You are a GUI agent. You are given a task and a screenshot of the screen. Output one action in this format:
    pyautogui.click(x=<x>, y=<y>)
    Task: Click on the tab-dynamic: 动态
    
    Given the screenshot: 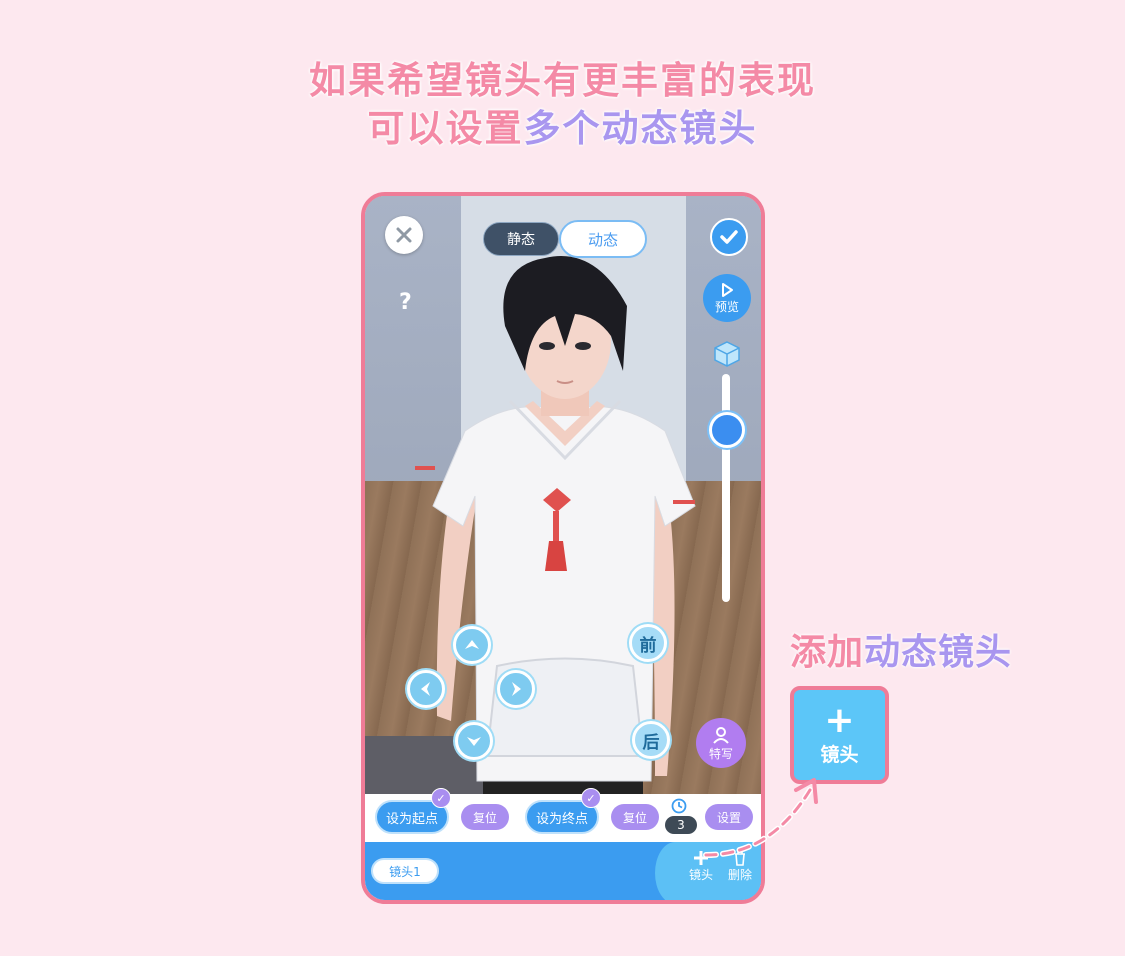 What is the action you would take?
    pyautogui.click(x=603, y=239)
    